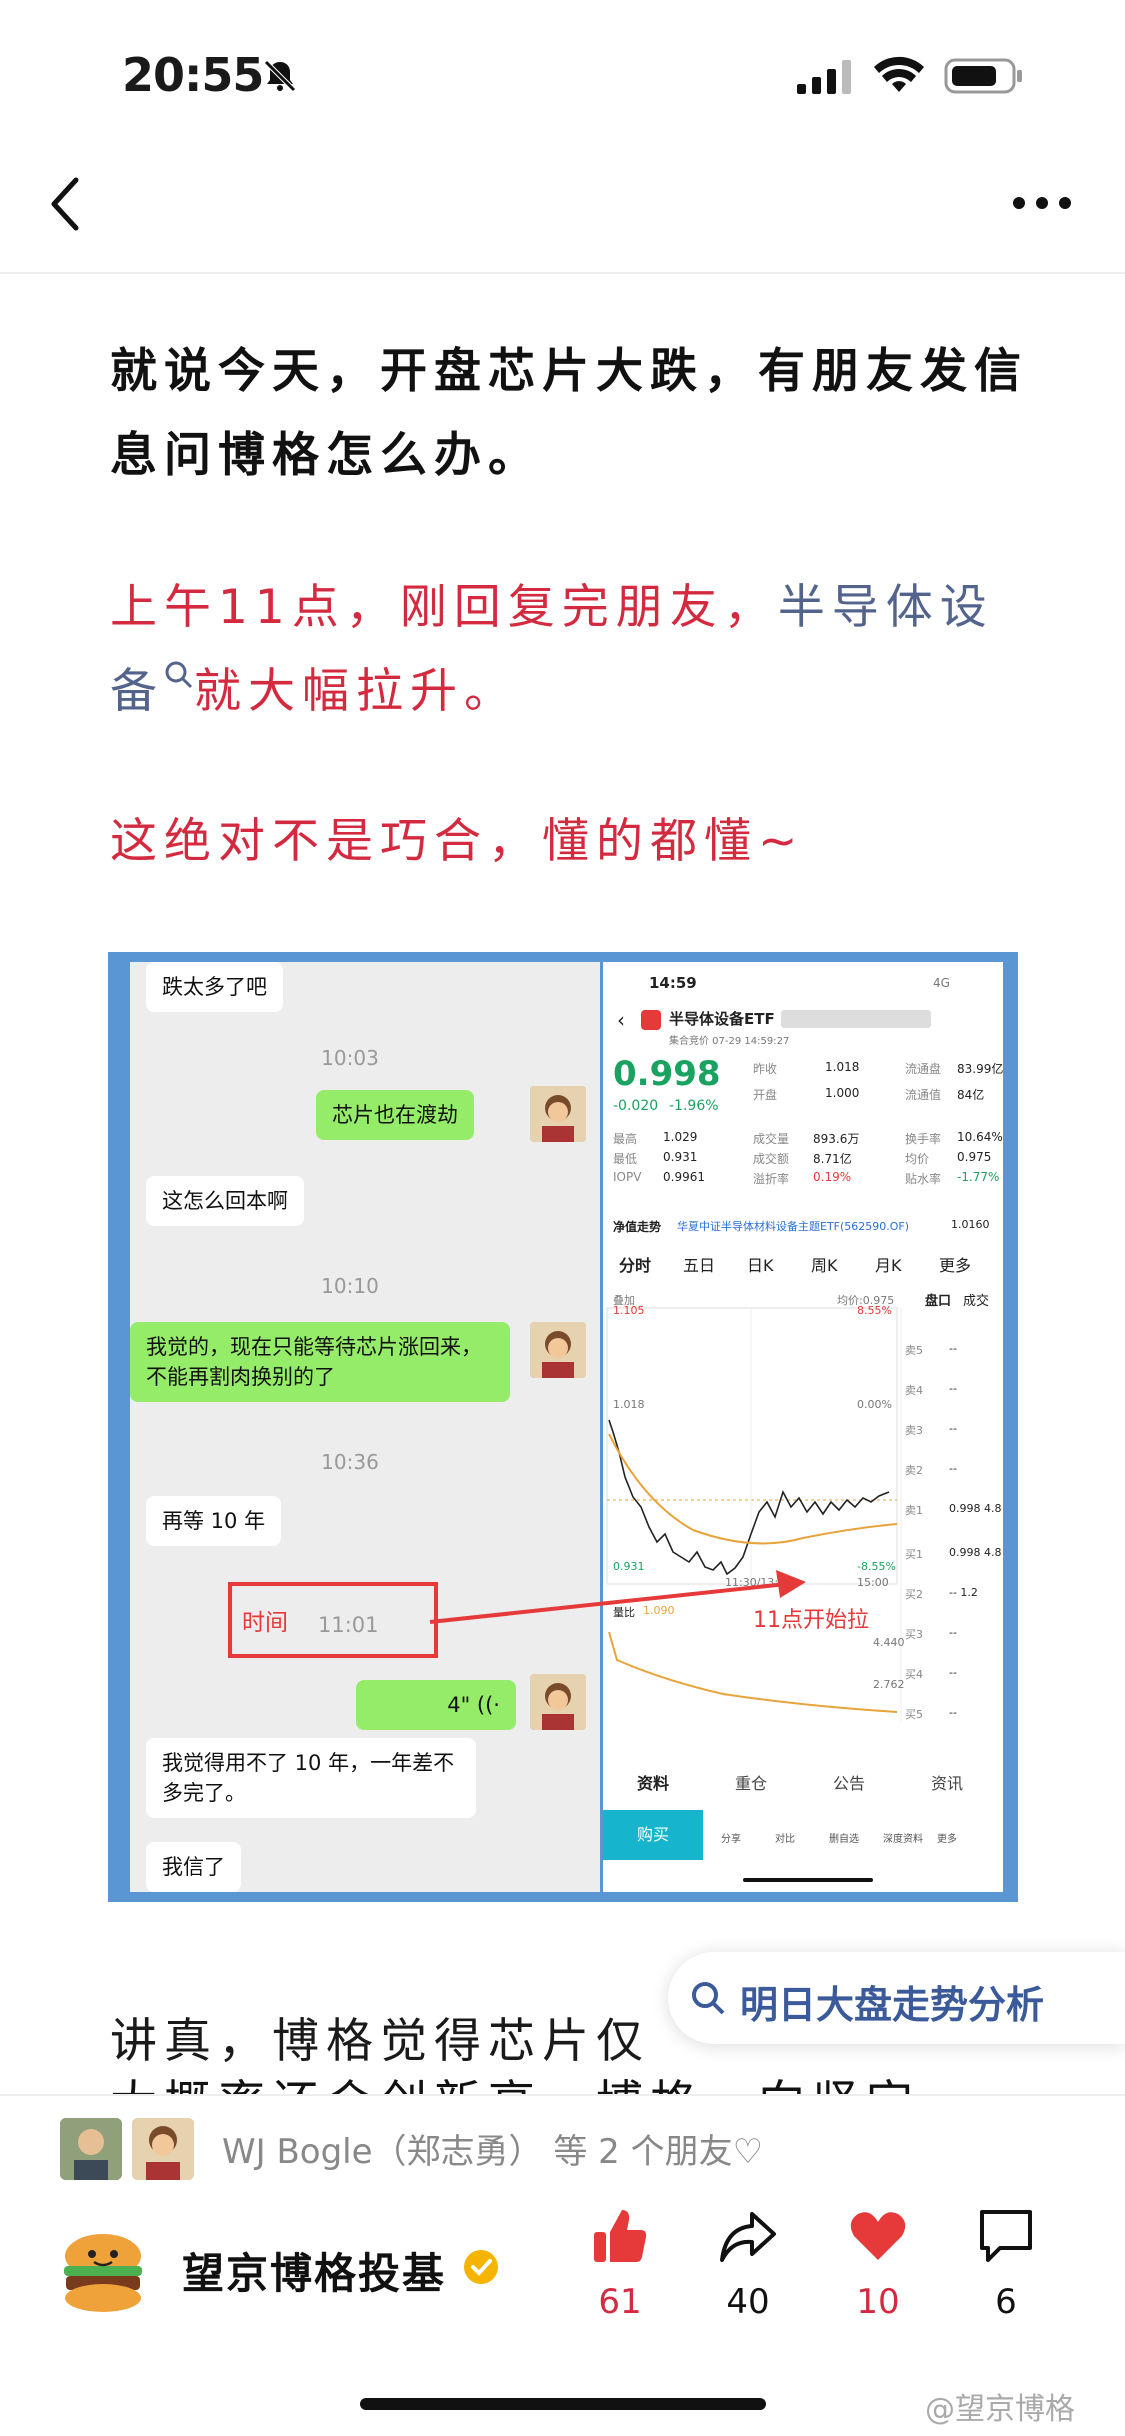  I want to click on chevron-left-icon, so click(66, 204).